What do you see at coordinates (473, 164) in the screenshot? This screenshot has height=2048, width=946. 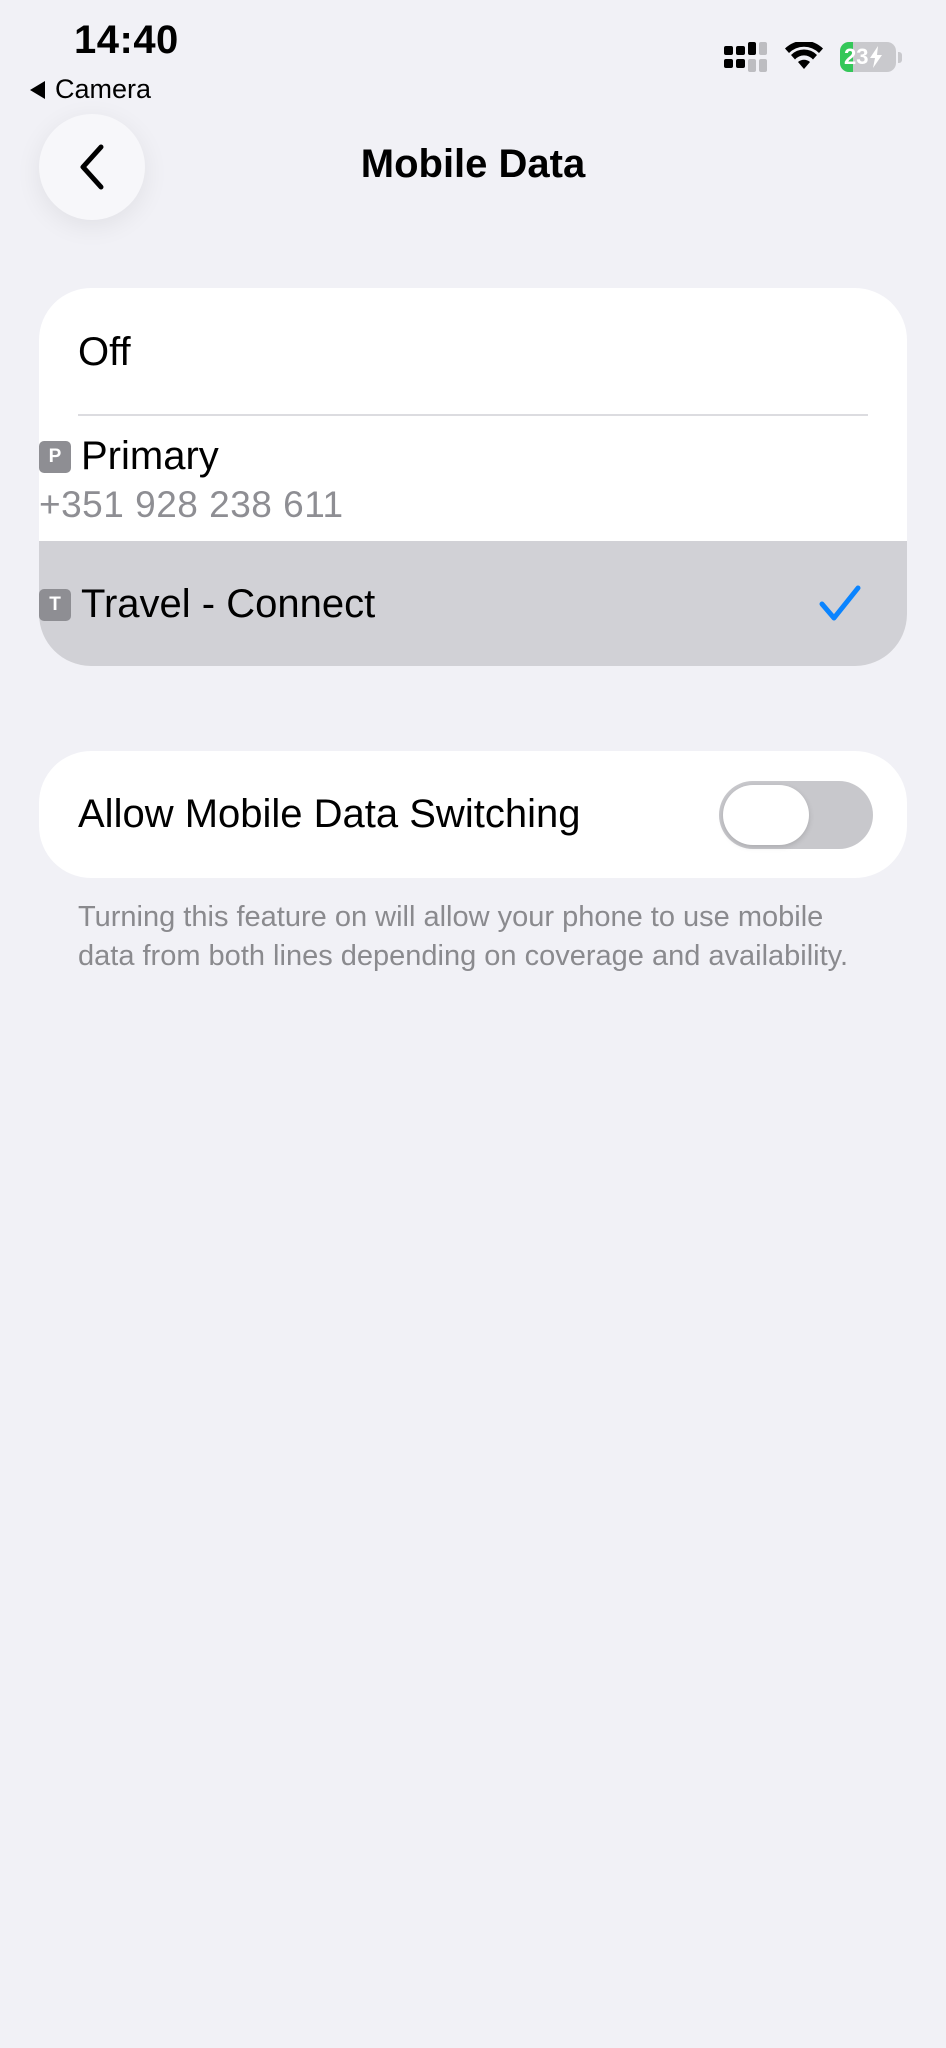 I see `page-title: Mobile Data` at bounding box center [473, 164].